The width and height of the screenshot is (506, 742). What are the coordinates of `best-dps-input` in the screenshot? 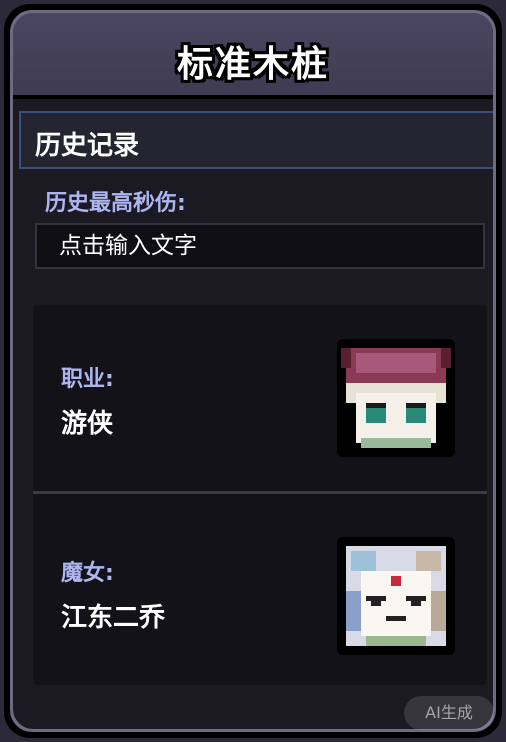 It's located at (260, 246).